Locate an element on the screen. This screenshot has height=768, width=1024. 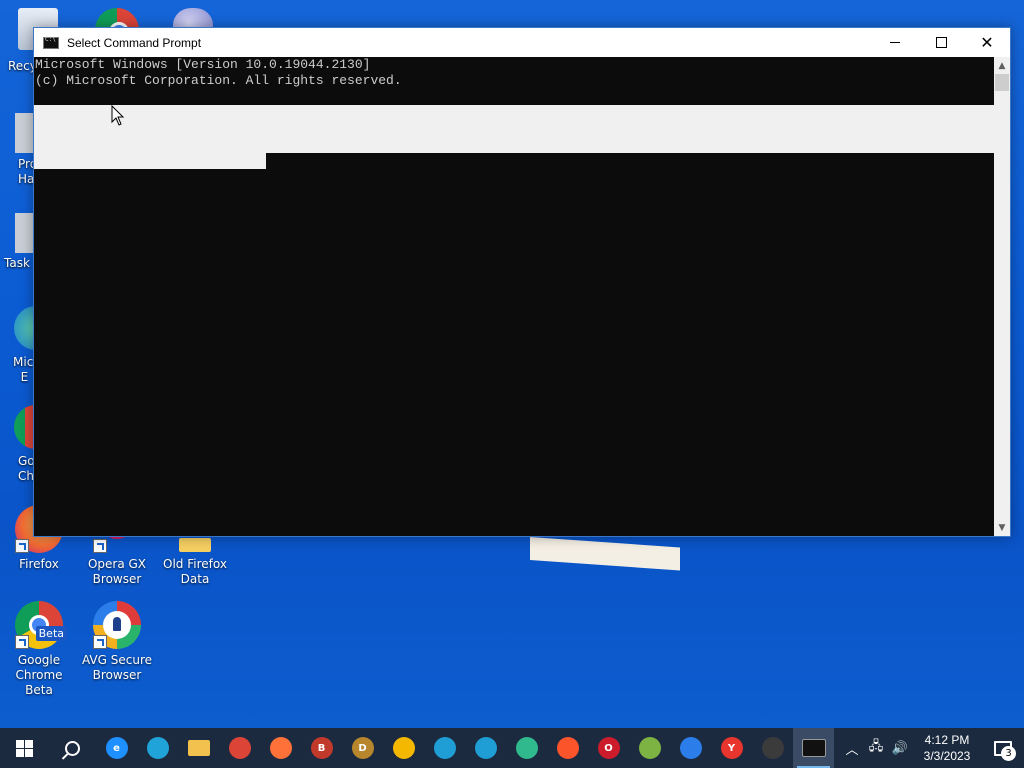
desktop-icon-label-line1: AVG Secure is located at coordinates (117, 660).